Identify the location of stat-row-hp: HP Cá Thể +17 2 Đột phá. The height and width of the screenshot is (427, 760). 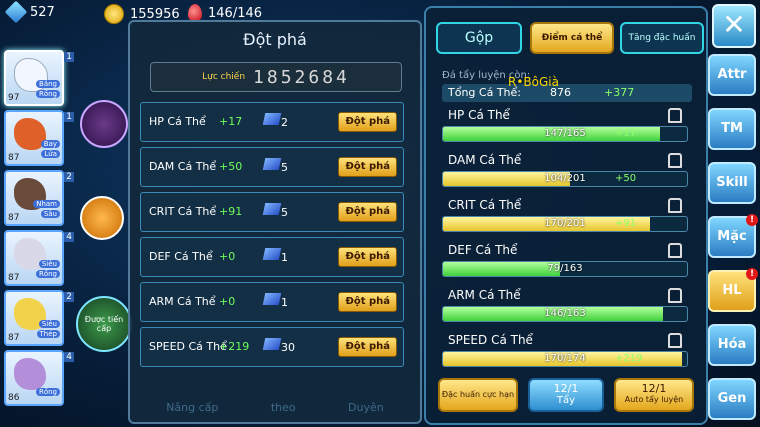
(272, 122).